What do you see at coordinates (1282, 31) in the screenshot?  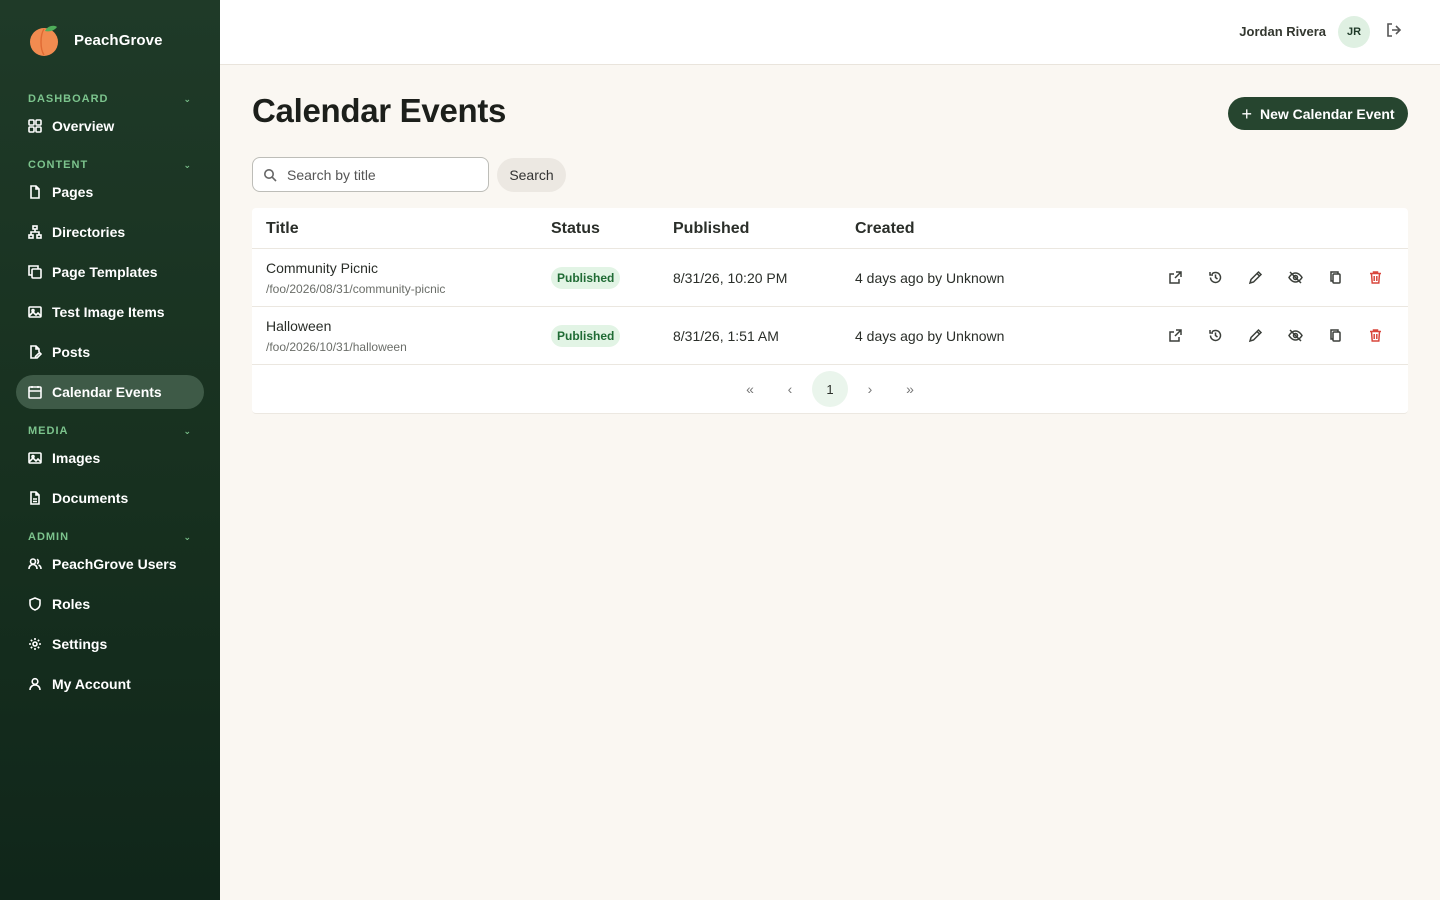 I see `user-name: Jordan Rivera` at bounding box center [1282, 31].